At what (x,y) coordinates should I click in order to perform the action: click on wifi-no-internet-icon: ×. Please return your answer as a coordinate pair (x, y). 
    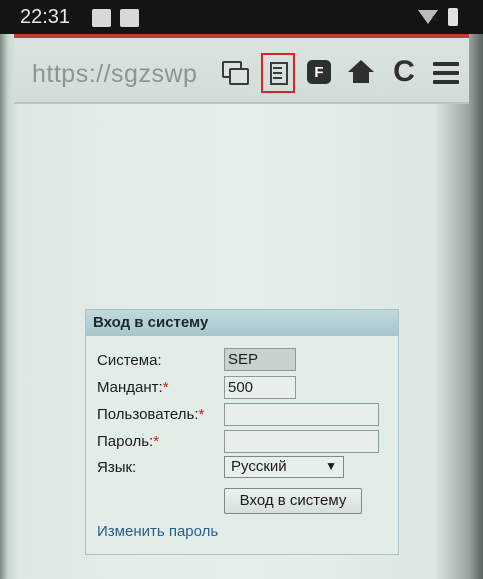
    Looking at the image, I should click on (435, 19).